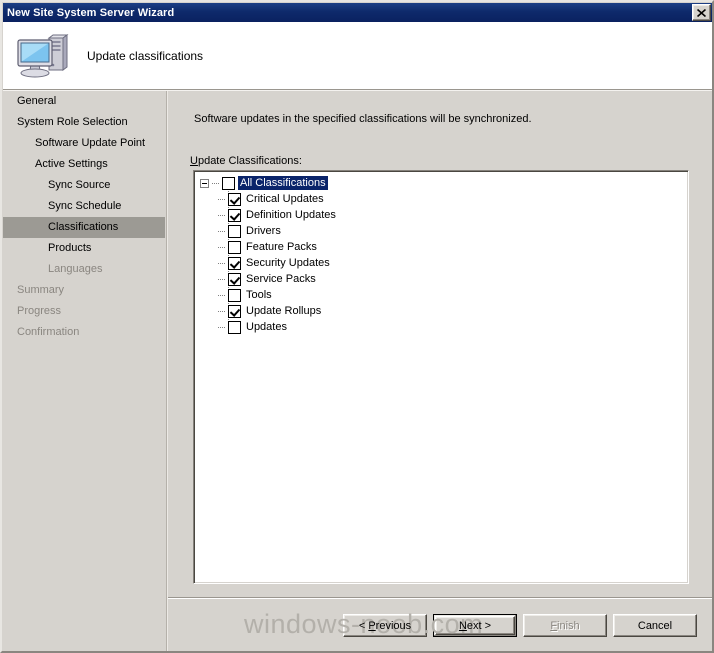 This screenshot has height=653, width=714. I want to click on window-title: New Site System Server Wizard, so click(91, 12).